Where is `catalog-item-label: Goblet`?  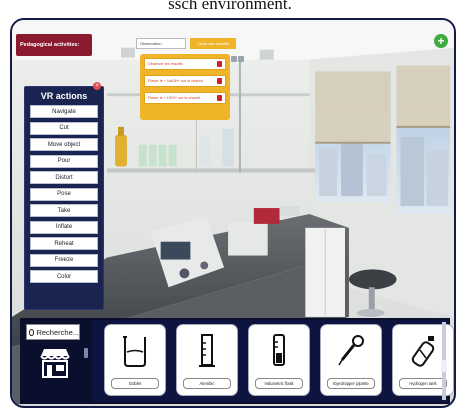
catalog-item-label: Goblet is located at coordinates (135, 383).